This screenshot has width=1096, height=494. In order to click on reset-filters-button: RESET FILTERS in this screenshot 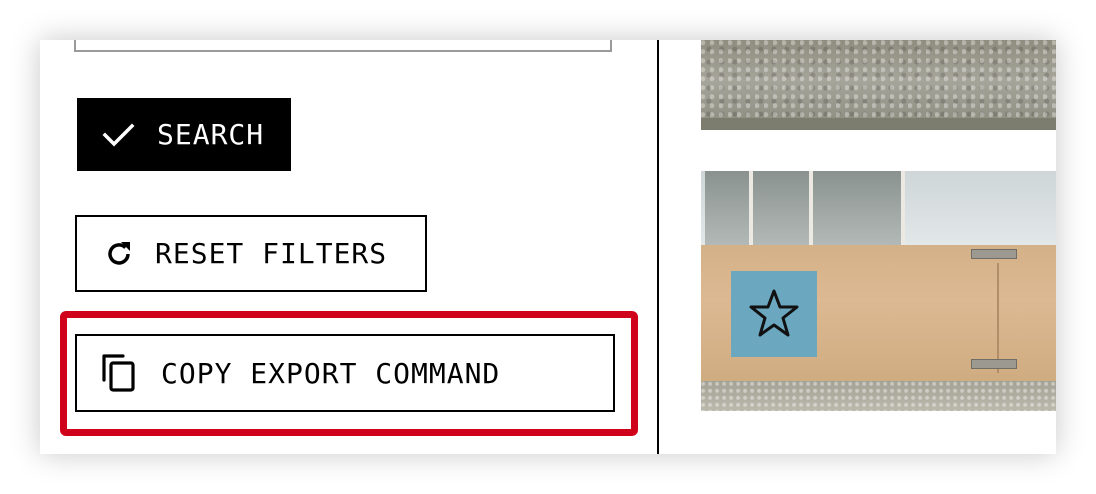, I will do `click(251, 253)`.